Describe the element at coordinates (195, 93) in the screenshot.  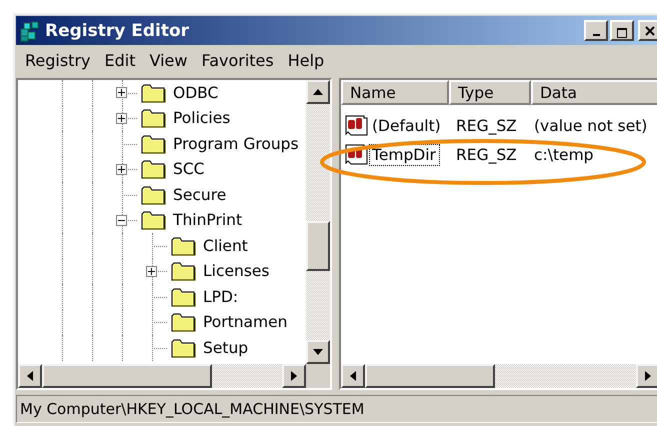
I see `tree-item: ODBC` at that location.